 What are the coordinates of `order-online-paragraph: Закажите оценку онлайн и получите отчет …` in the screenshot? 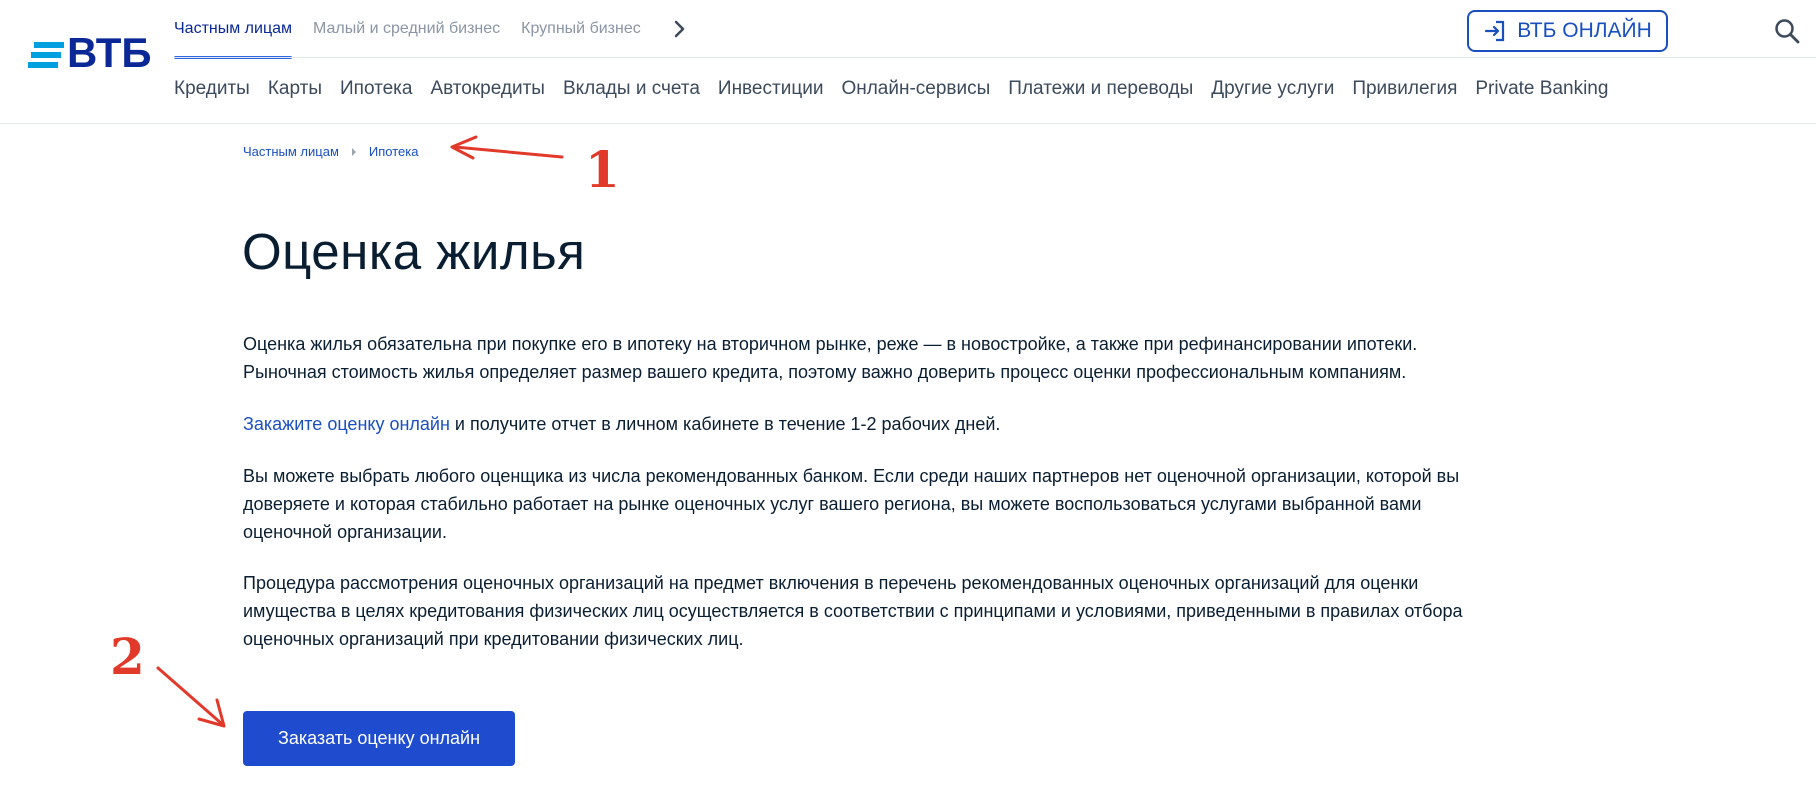 It's located at (933, 424).